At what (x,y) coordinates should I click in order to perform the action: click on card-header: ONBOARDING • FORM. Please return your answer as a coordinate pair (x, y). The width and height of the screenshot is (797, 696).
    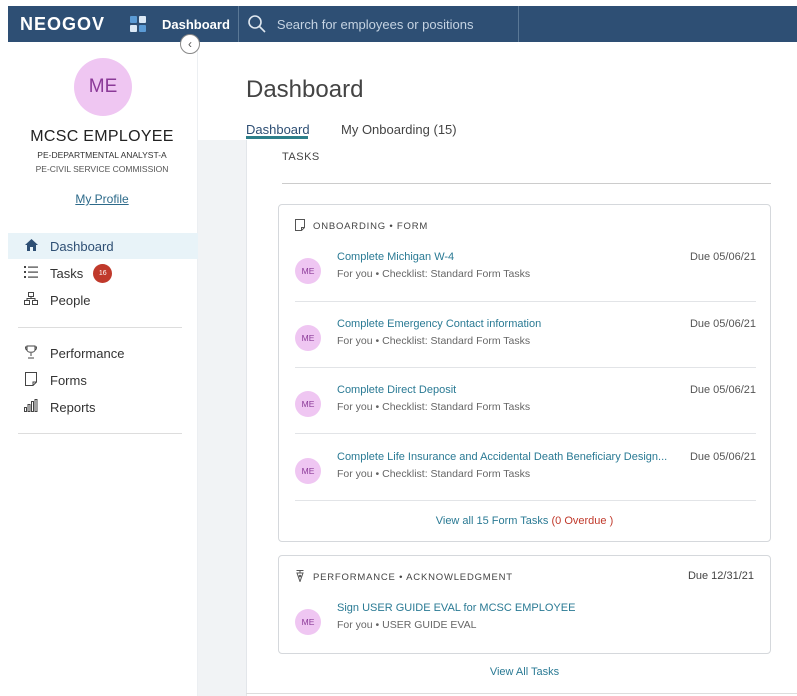
    Looking at the image, I should click on (361, 226).